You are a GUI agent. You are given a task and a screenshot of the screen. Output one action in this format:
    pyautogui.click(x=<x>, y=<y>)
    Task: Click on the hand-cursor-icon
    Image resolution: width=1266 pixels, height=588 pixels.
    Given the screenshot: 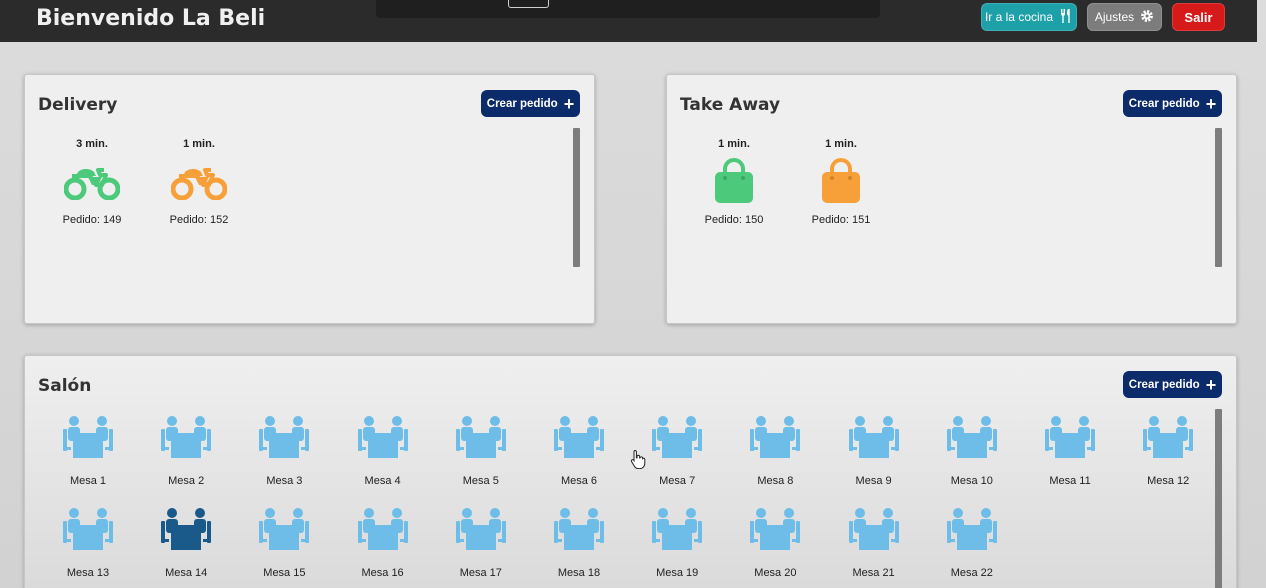 What is the action you would take?
    pyautogui.click(x=638, y=459)
    